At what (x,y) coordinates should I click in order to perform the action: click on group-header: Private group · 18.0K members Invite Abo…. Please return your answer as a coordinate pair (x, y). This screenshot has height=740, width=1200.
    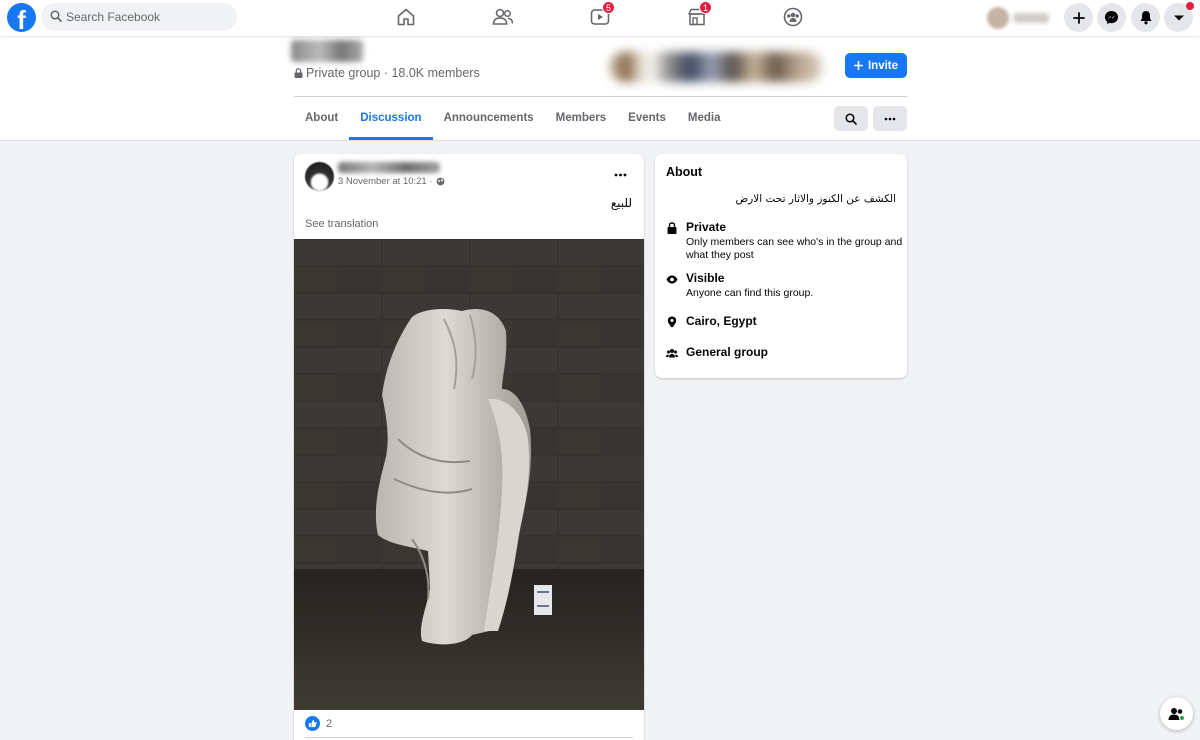
    Looking at the image, I should click on (600, 88).